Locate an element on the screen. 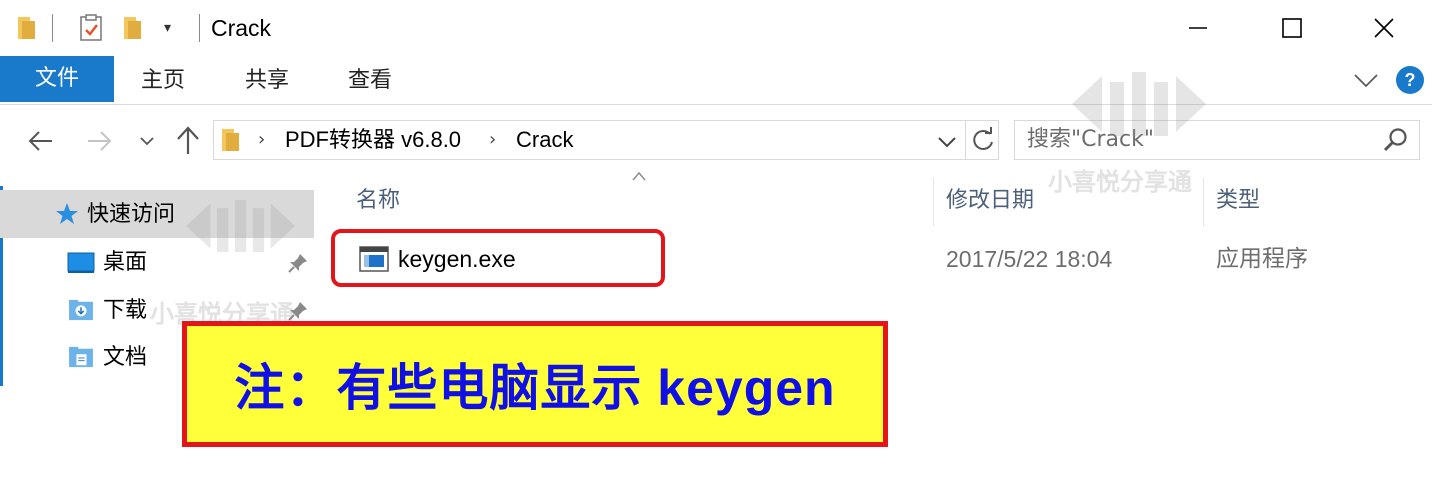 This screenshot has height=491, width=1432. column-header-modified: 修改日期 is located at coordinates (990, 201).